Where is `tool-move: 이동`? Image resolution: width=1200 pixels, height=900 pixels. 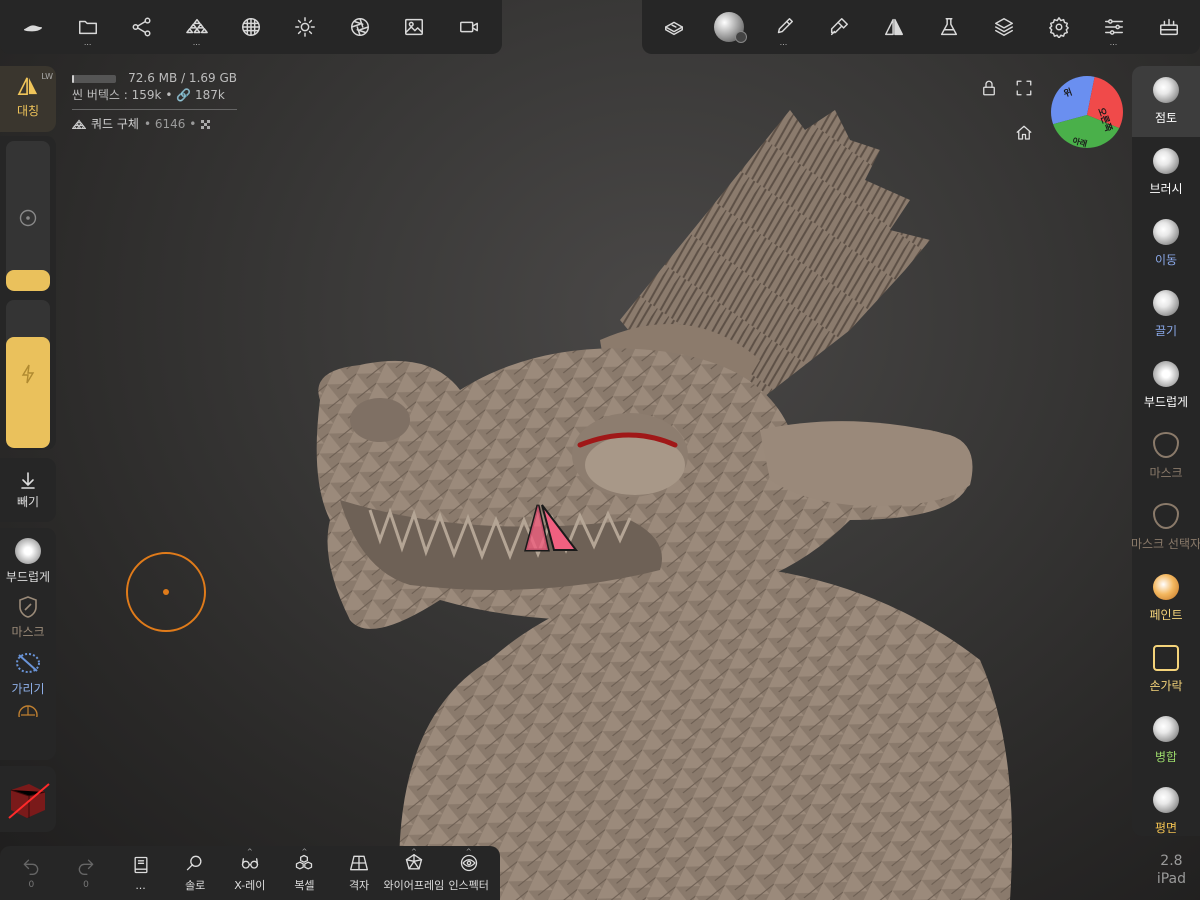
tool-move: 이동 is located at coordinates (1166, 243).